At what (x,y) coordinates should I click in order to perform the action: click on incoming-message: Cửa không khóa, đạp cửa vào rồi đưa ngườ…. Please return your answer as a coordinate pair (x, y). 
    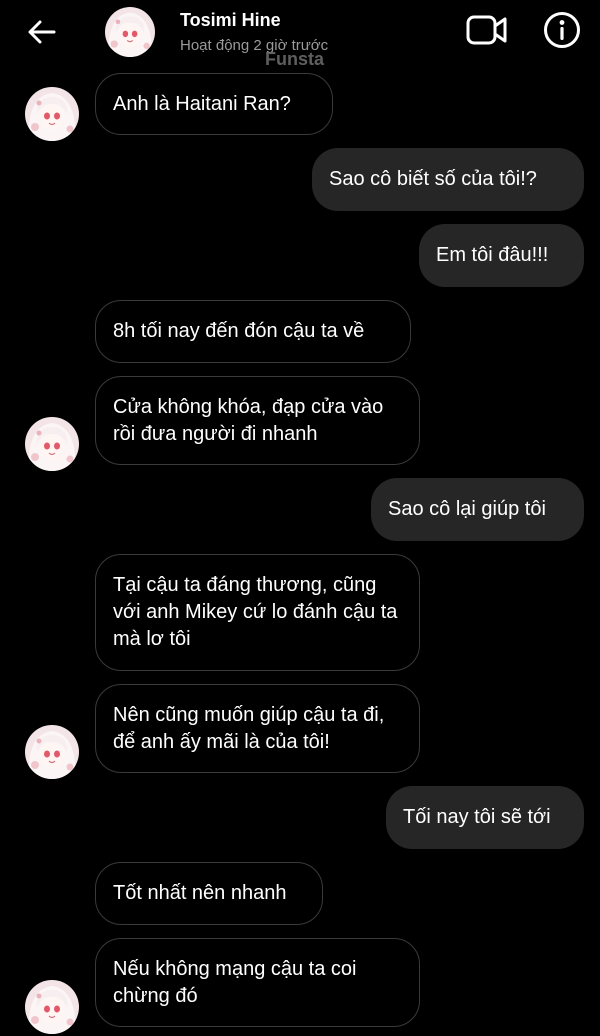
    Looking at the image, I should click on (257, 420).